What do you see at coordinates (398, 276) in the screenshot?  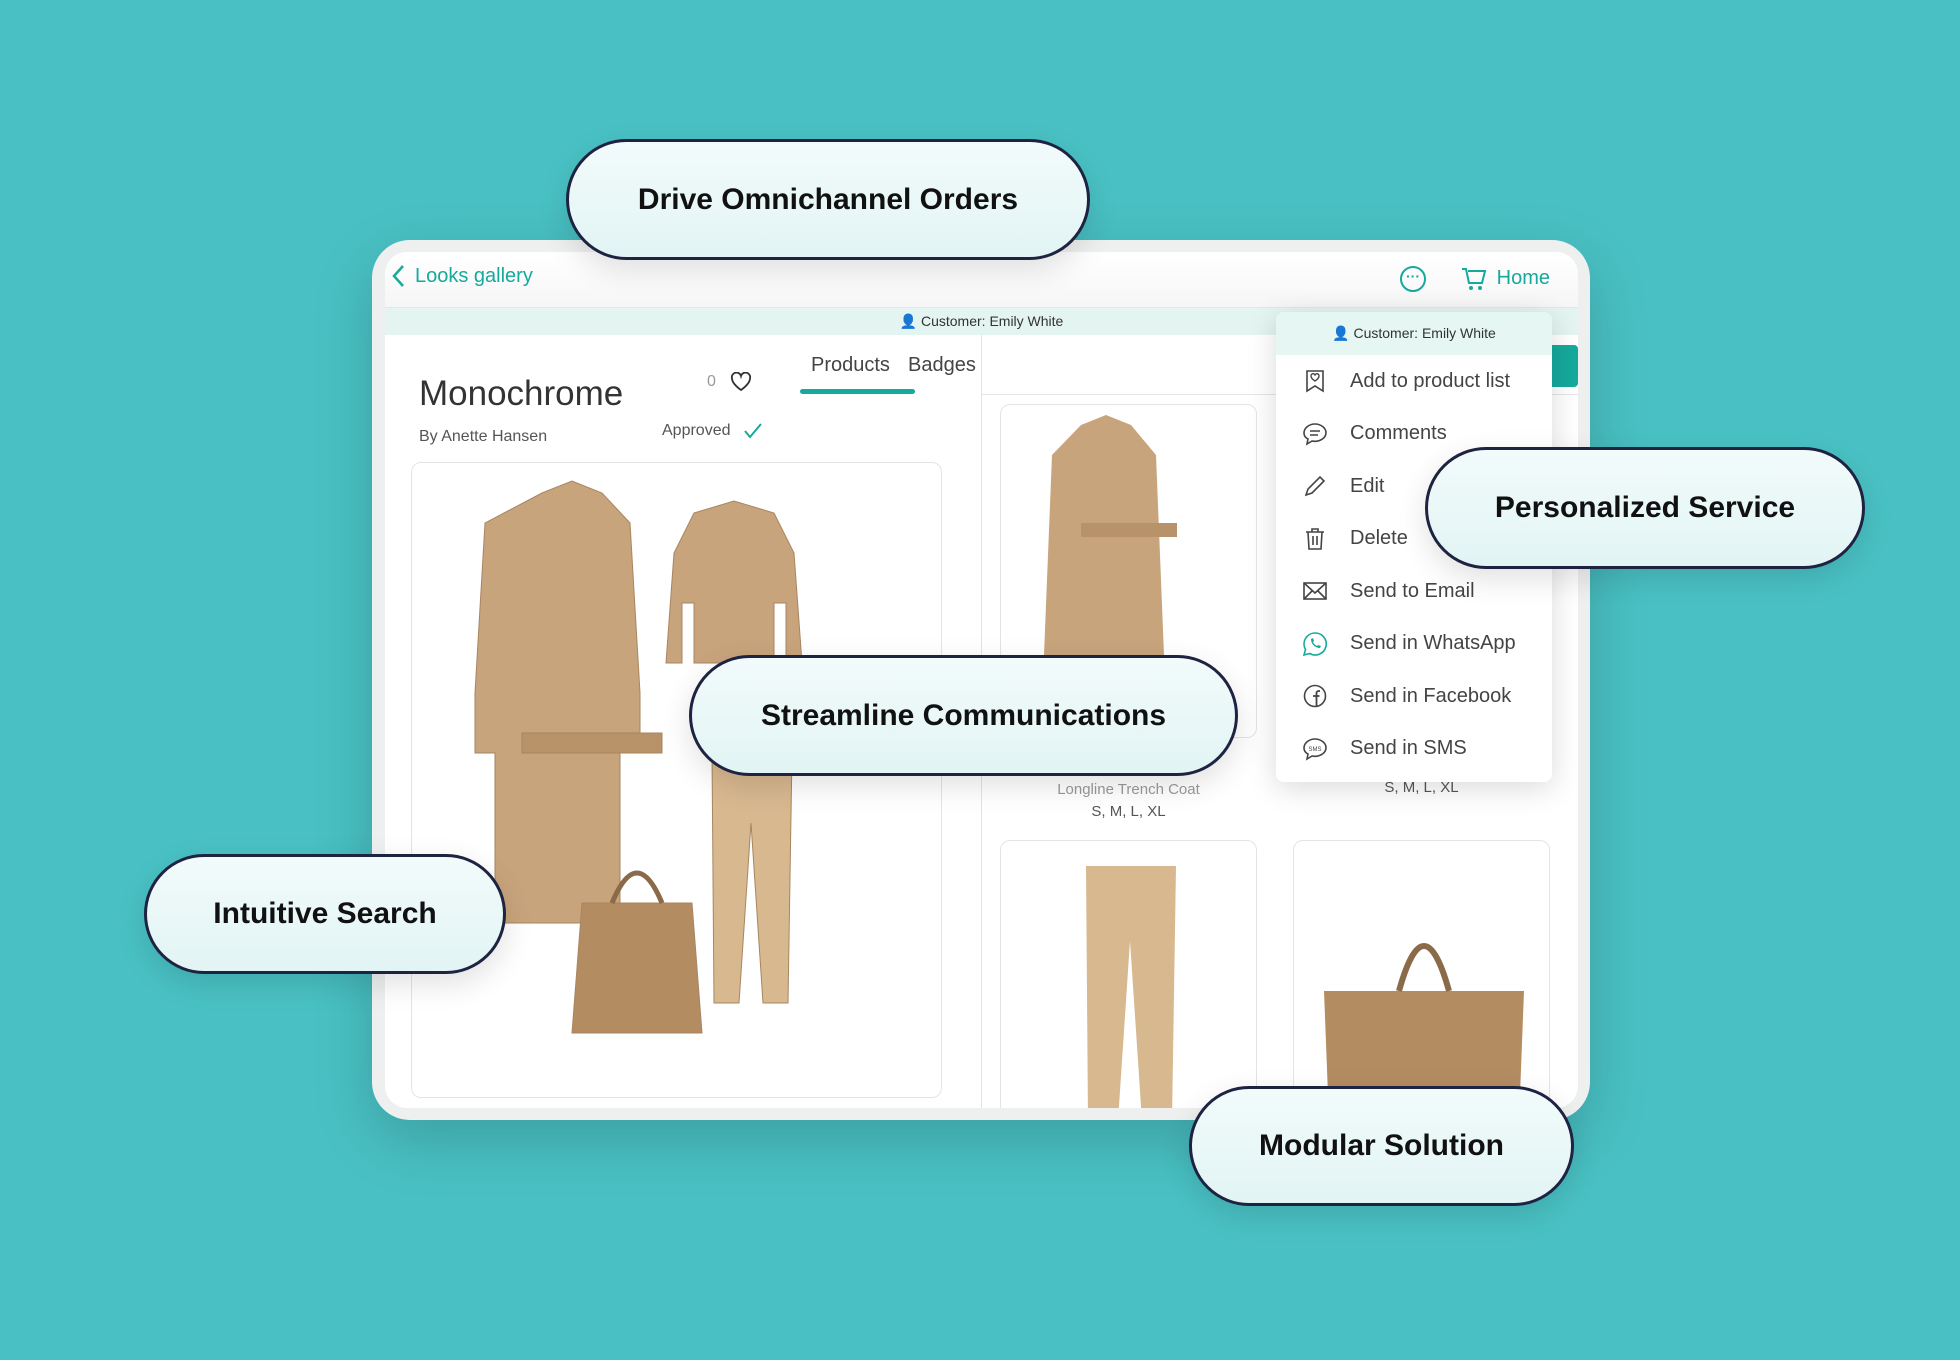 I see `chevron-left-icon` at bounding box center [398, 276].